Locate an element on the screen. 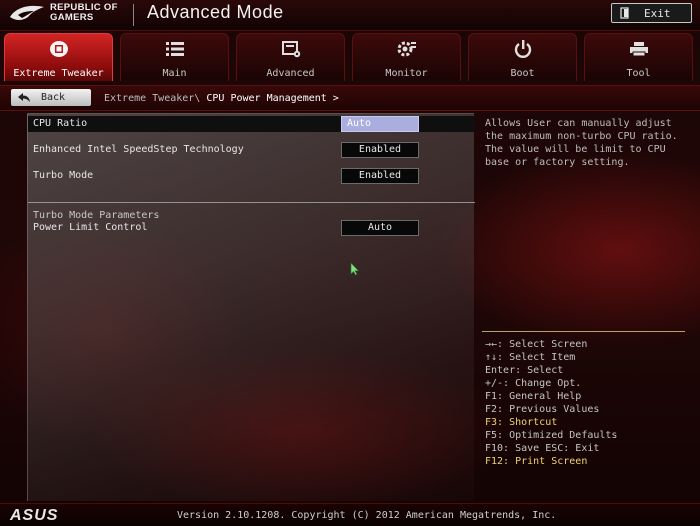  mouse-cursor-icon is located at coordinates (355, 269).